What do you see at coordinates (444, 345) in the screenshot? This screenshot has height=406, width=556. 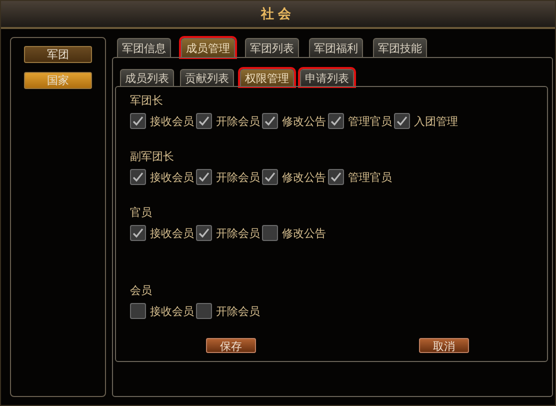 I see `cancel-button: 取消` at bounding box center [444, 345].